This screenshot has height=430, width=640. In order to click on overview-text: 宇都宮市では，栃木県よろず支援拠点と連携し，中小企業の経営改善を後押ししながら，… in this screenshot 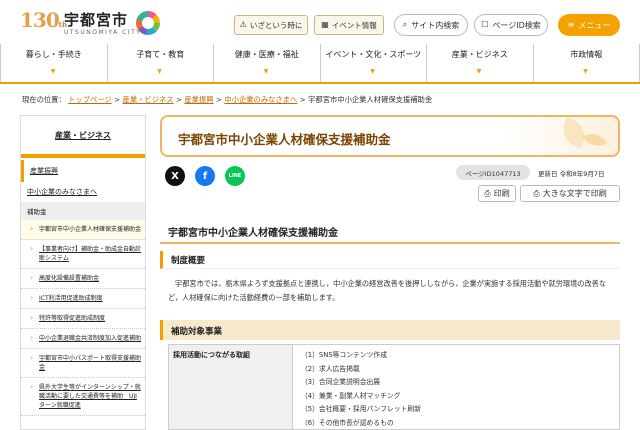, I will do `click(387, 290)`.